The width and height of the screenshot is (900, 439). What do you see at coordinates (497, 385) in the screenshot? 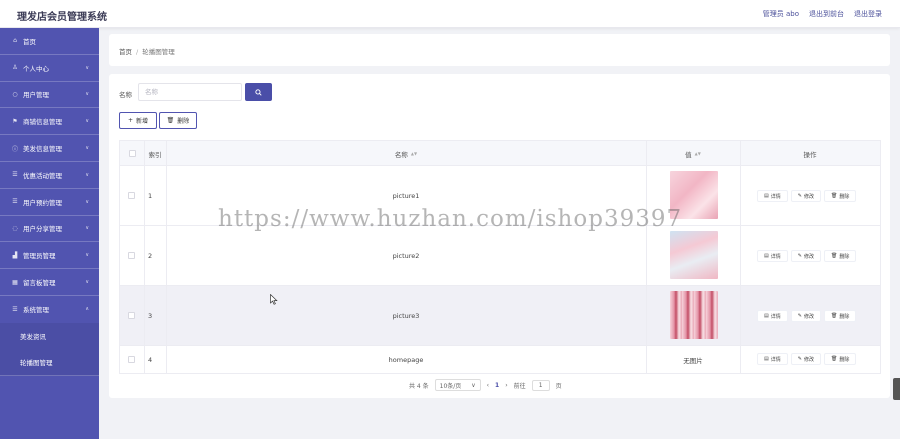
I see `page-number-current: 1` at bounding box center [497, 385].